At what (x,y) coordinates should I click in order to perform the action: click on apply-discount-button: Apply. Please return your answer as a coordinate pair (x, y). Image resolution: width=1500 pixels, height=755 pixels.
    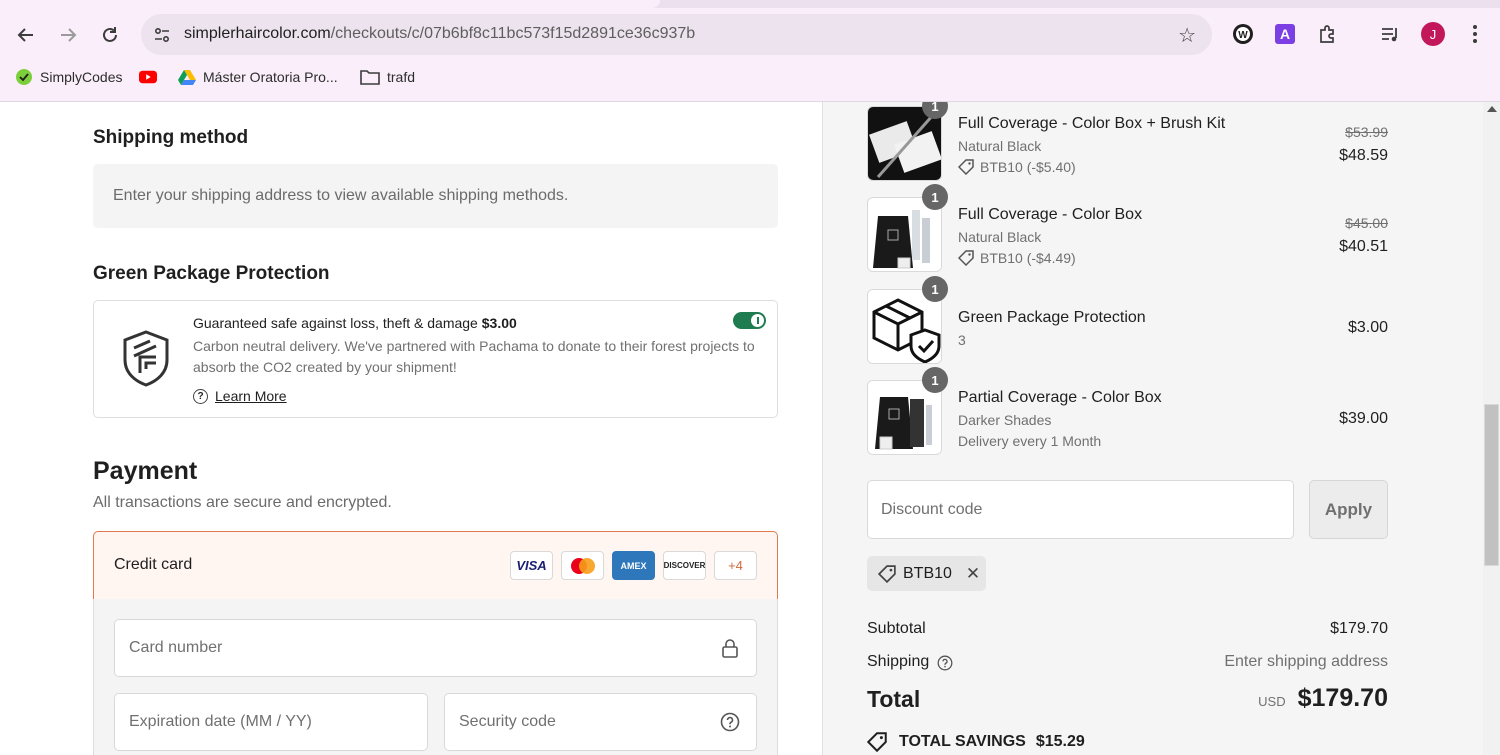
    Looking at the image, I should click on (1348, 509).